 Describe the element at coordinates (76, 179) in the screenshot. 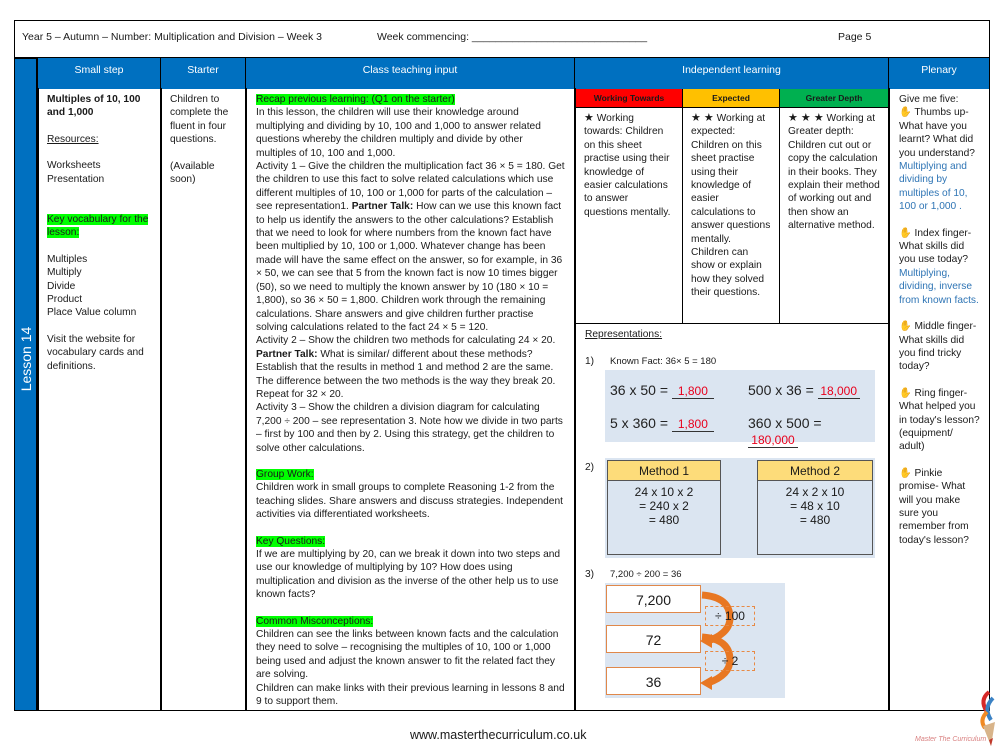

I see `resource-item: Presentation` at that location.